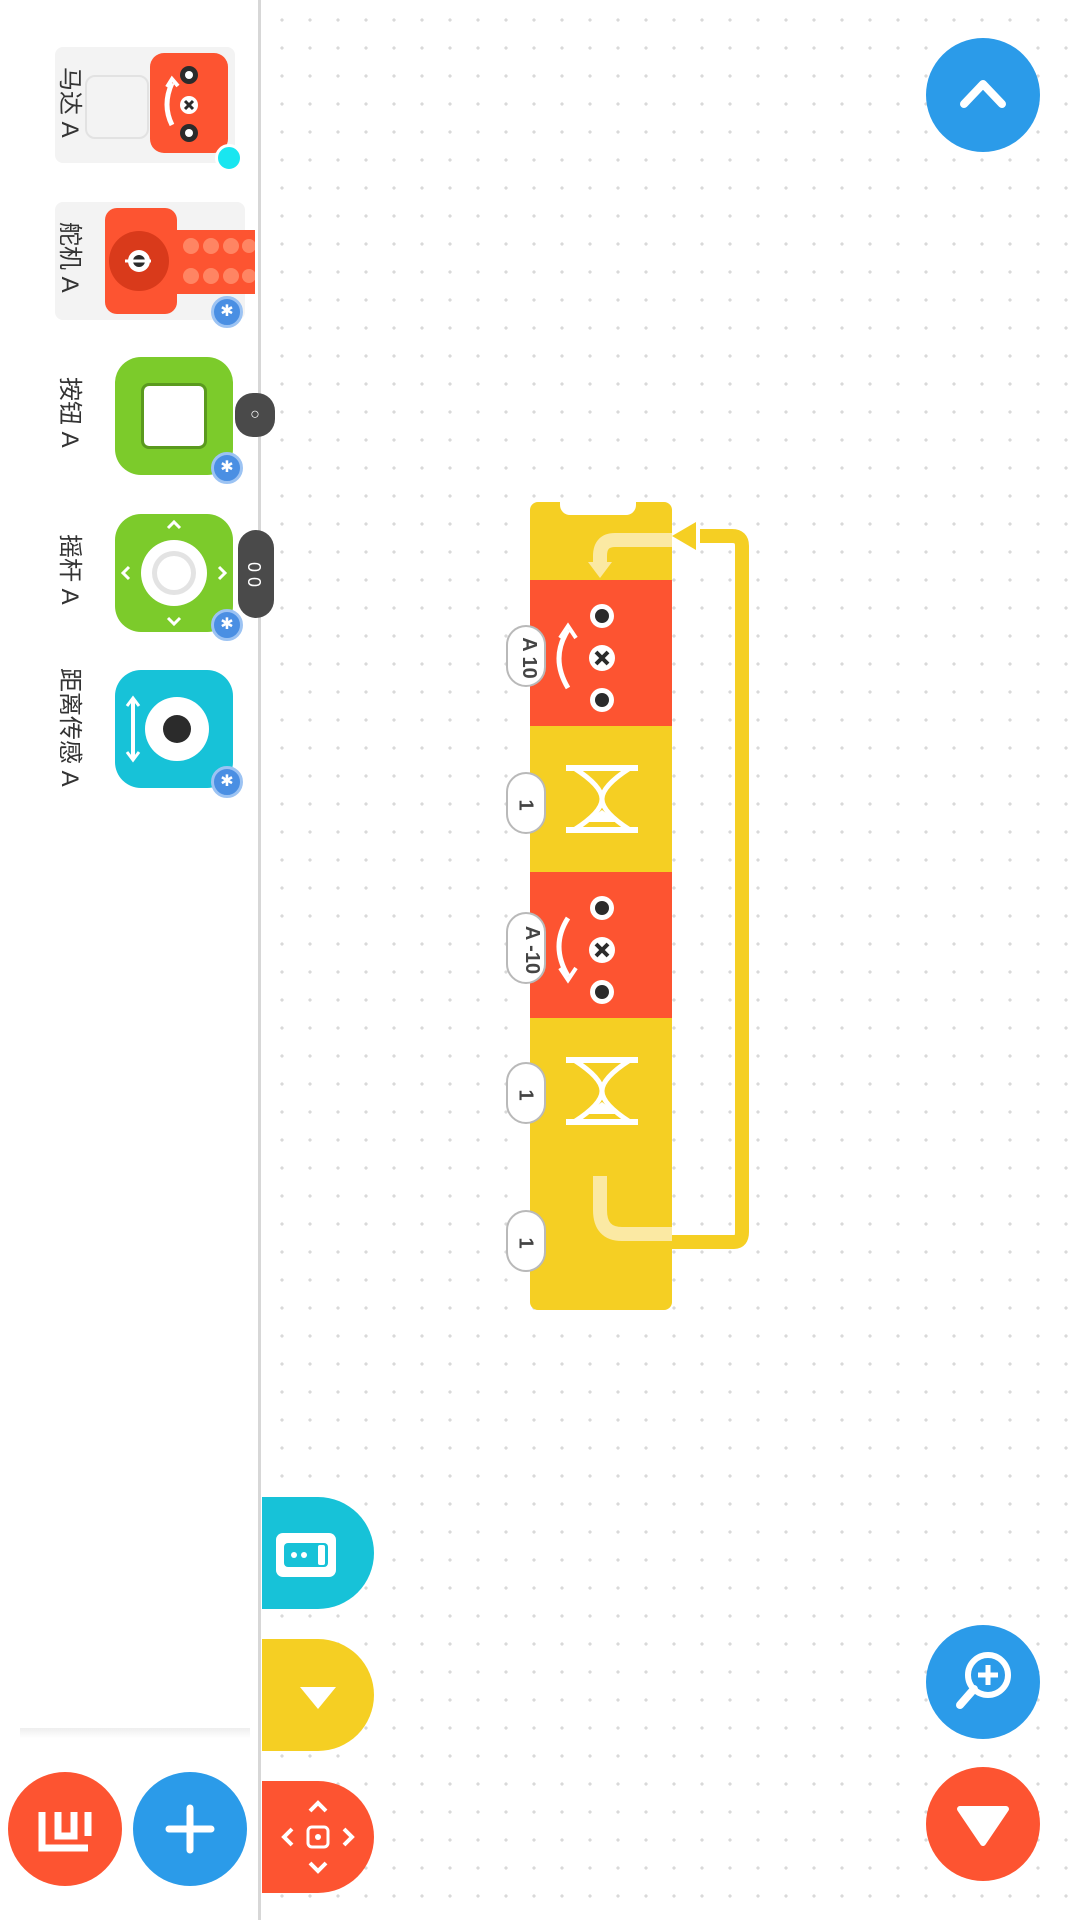 Image resolution: width=1080 pixels, height=1920 pixels. I want to click on tab-movement, so click(318, 1837).